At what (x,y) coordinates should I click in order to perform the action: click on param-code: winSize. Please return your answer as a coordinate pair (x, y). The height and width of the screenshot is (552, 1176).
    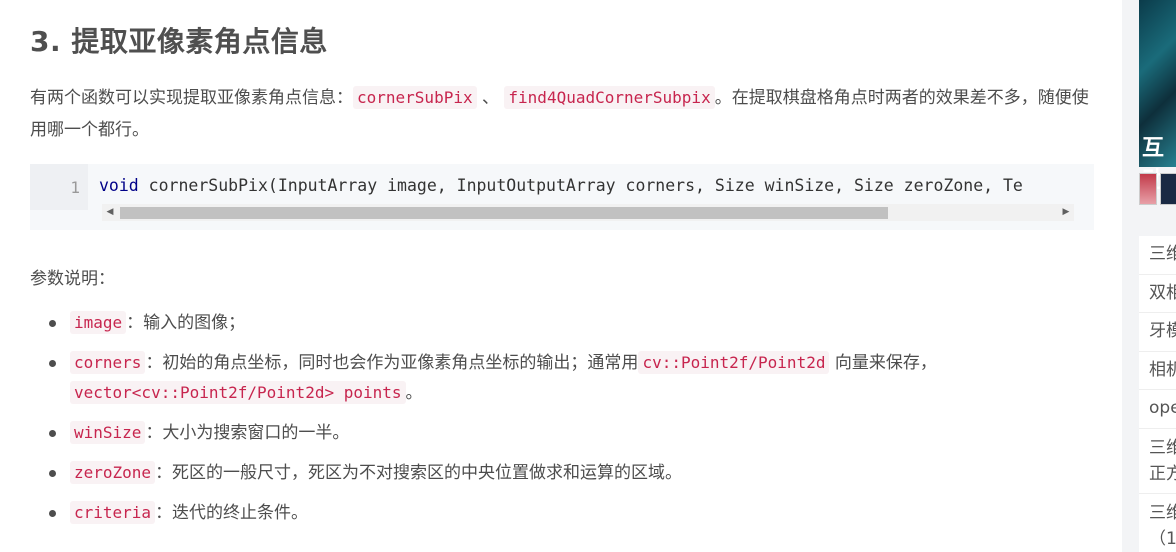
    Looking at the image, I should click on (108, 432).